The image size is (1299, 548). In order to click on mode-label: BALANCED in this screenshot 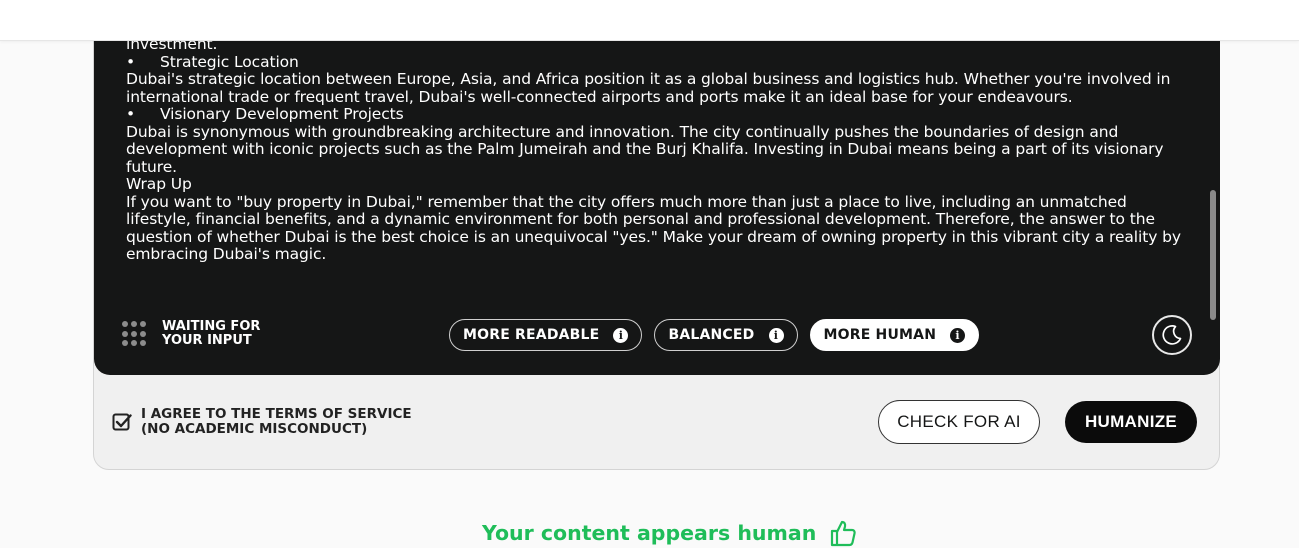, I will do `click(711, 335)`.